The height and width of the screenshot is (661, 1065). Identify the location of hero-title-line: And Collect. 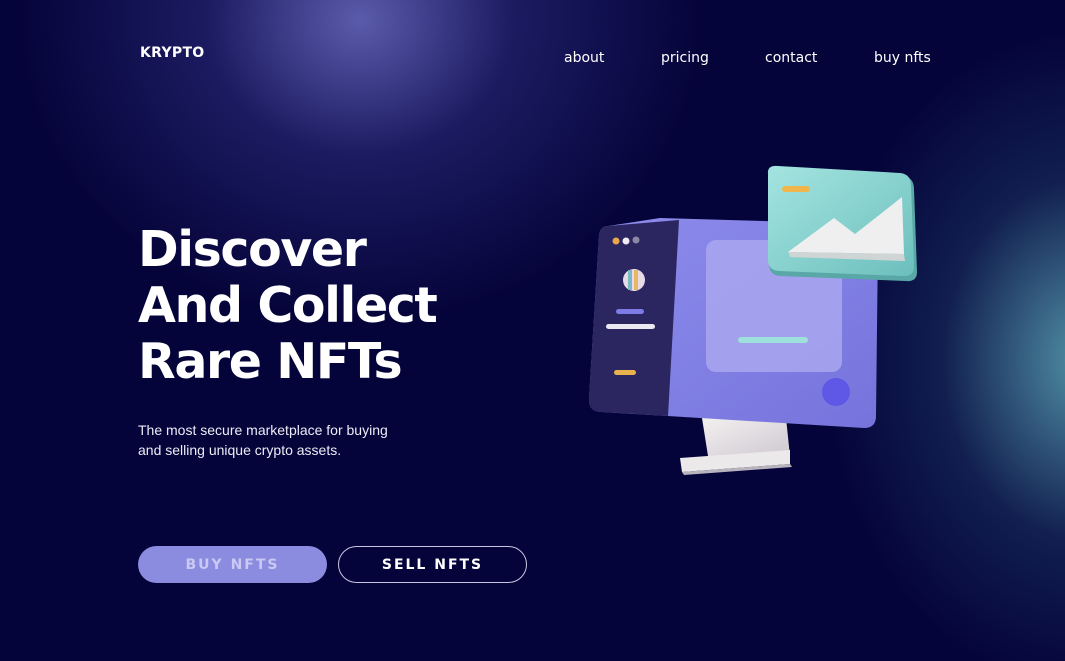
(288, 305).